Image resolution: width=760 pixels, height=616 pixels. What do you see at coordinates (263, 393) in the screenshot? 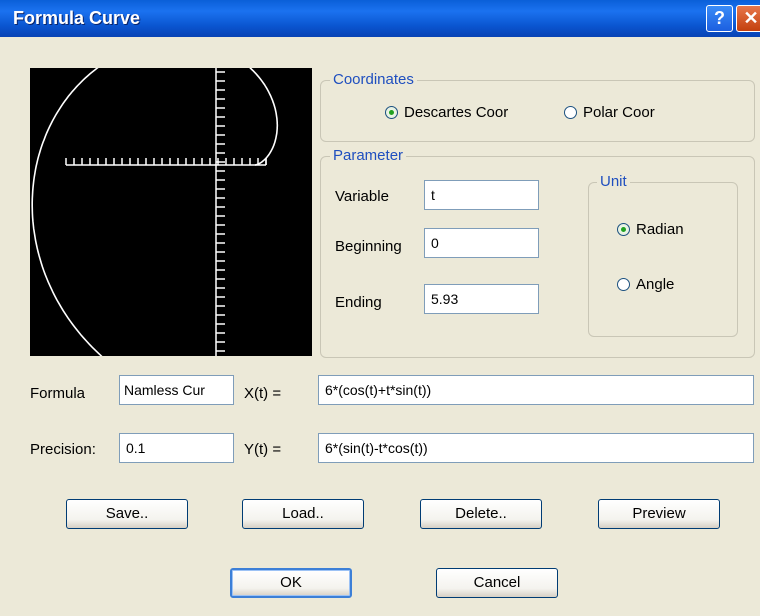
I see `x-formula-label: X(t) =` at bounding box center [263, 393].